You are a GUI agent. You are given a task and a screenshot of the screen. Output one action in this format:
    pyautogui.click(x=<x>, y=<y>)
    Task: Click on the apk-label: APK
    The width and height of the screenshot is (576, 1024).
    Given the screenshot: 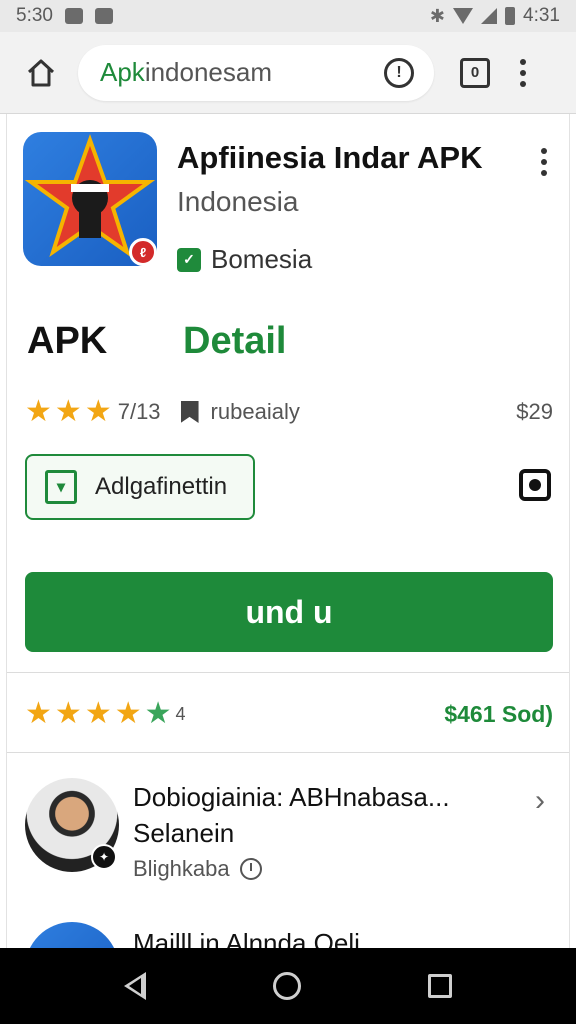 What is the action you would take?
    pyautogui.click(x=67, y=341)
    